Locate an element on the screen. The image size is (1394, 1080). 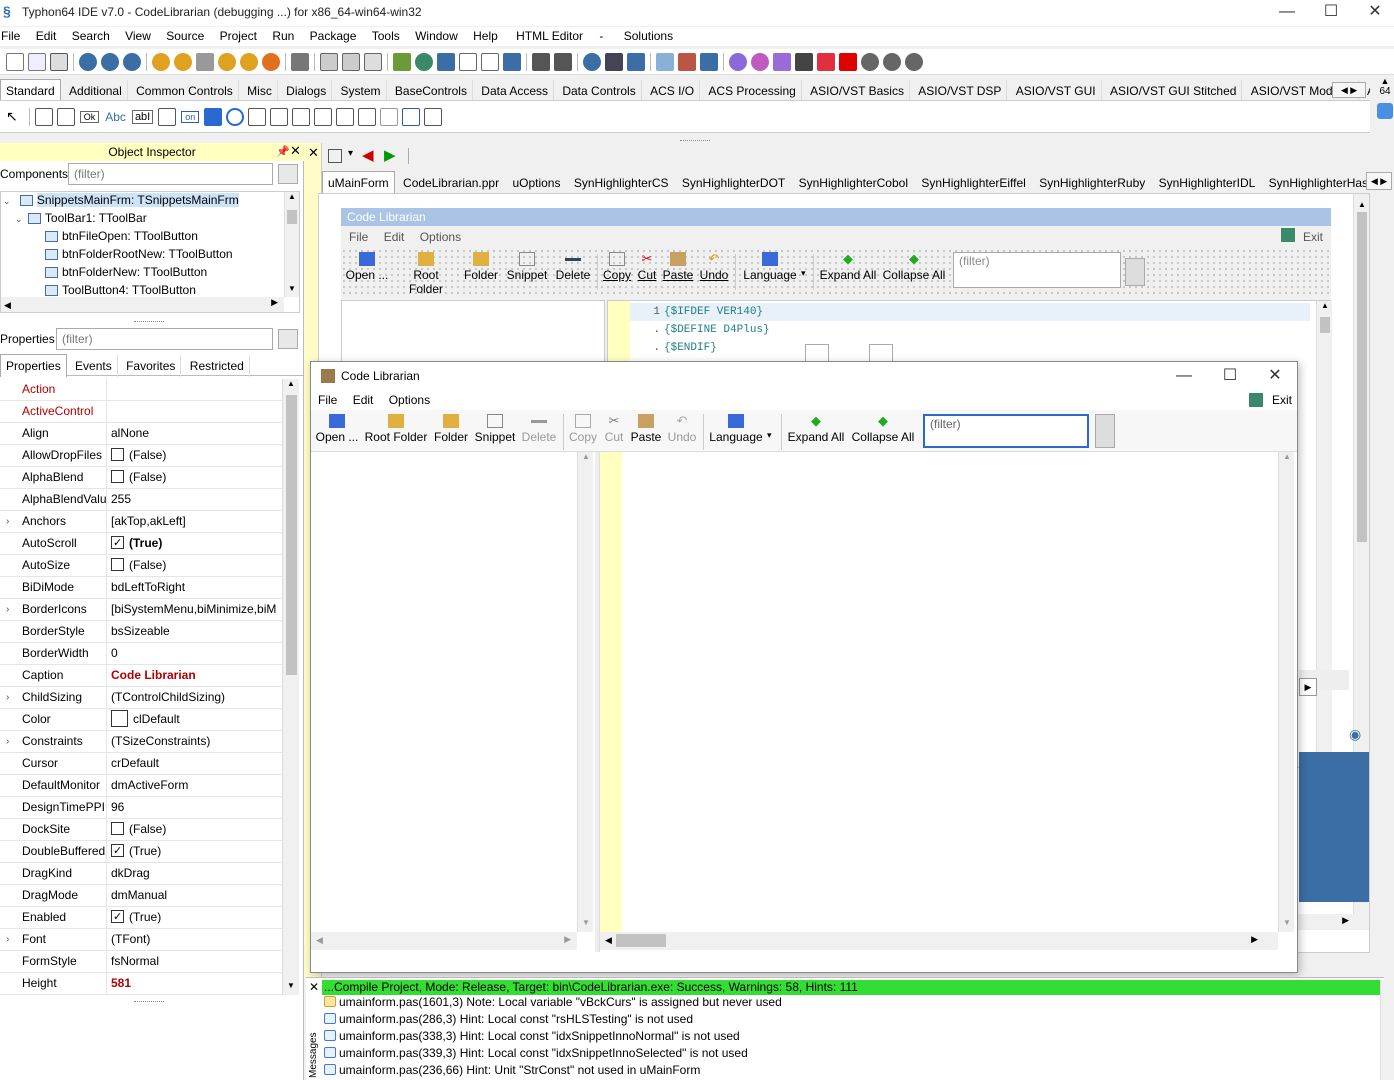
property-row: DragMode dmManual is located at coordinates (141, 896).